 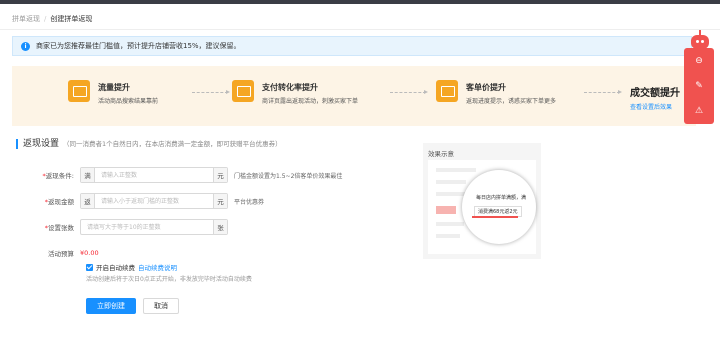 I want to click on preview-line1: 每日店内拼单满额，满, so click(x=501, y=198).